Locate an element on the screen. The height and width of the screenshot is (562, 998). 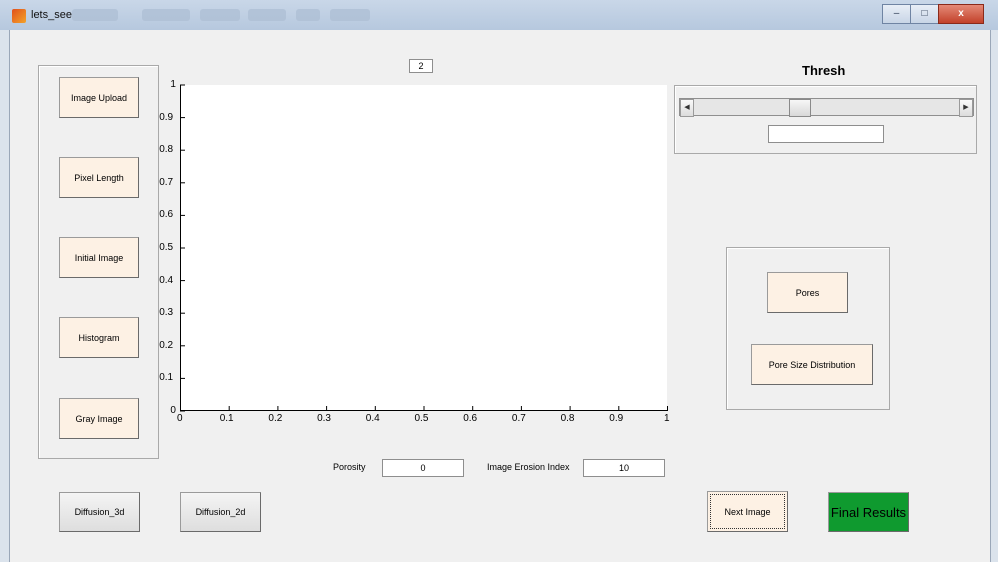
final-results-button: Final Results is located at coordinates (868, 512).